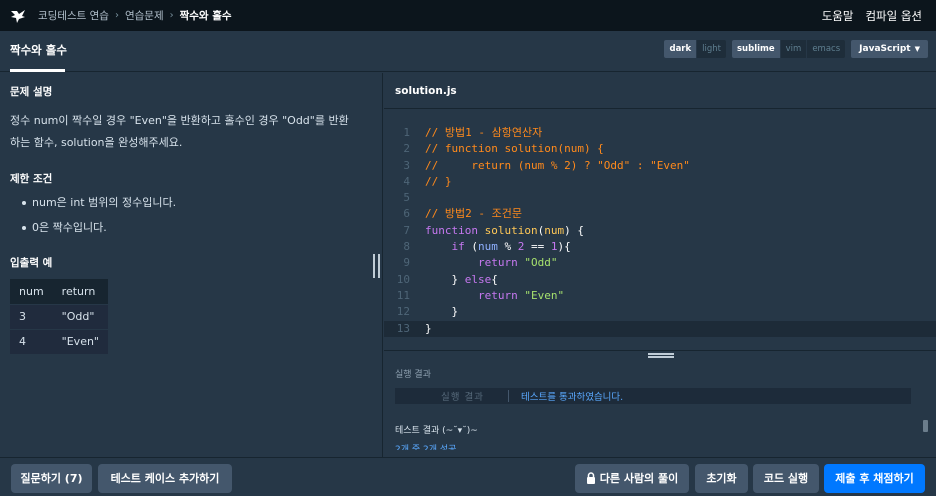 The image size is (936, 496). I want to click on code-line: 5, so click(406, 198).